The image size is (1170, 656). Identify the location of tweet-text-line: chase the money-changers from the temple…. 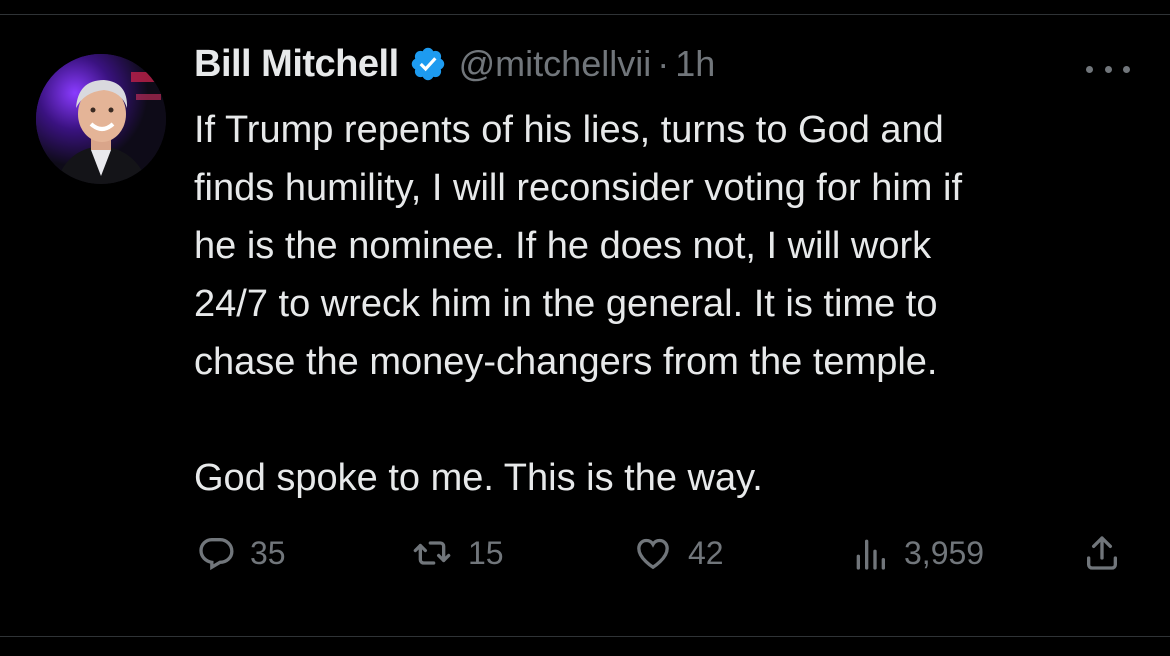
(566, 362).